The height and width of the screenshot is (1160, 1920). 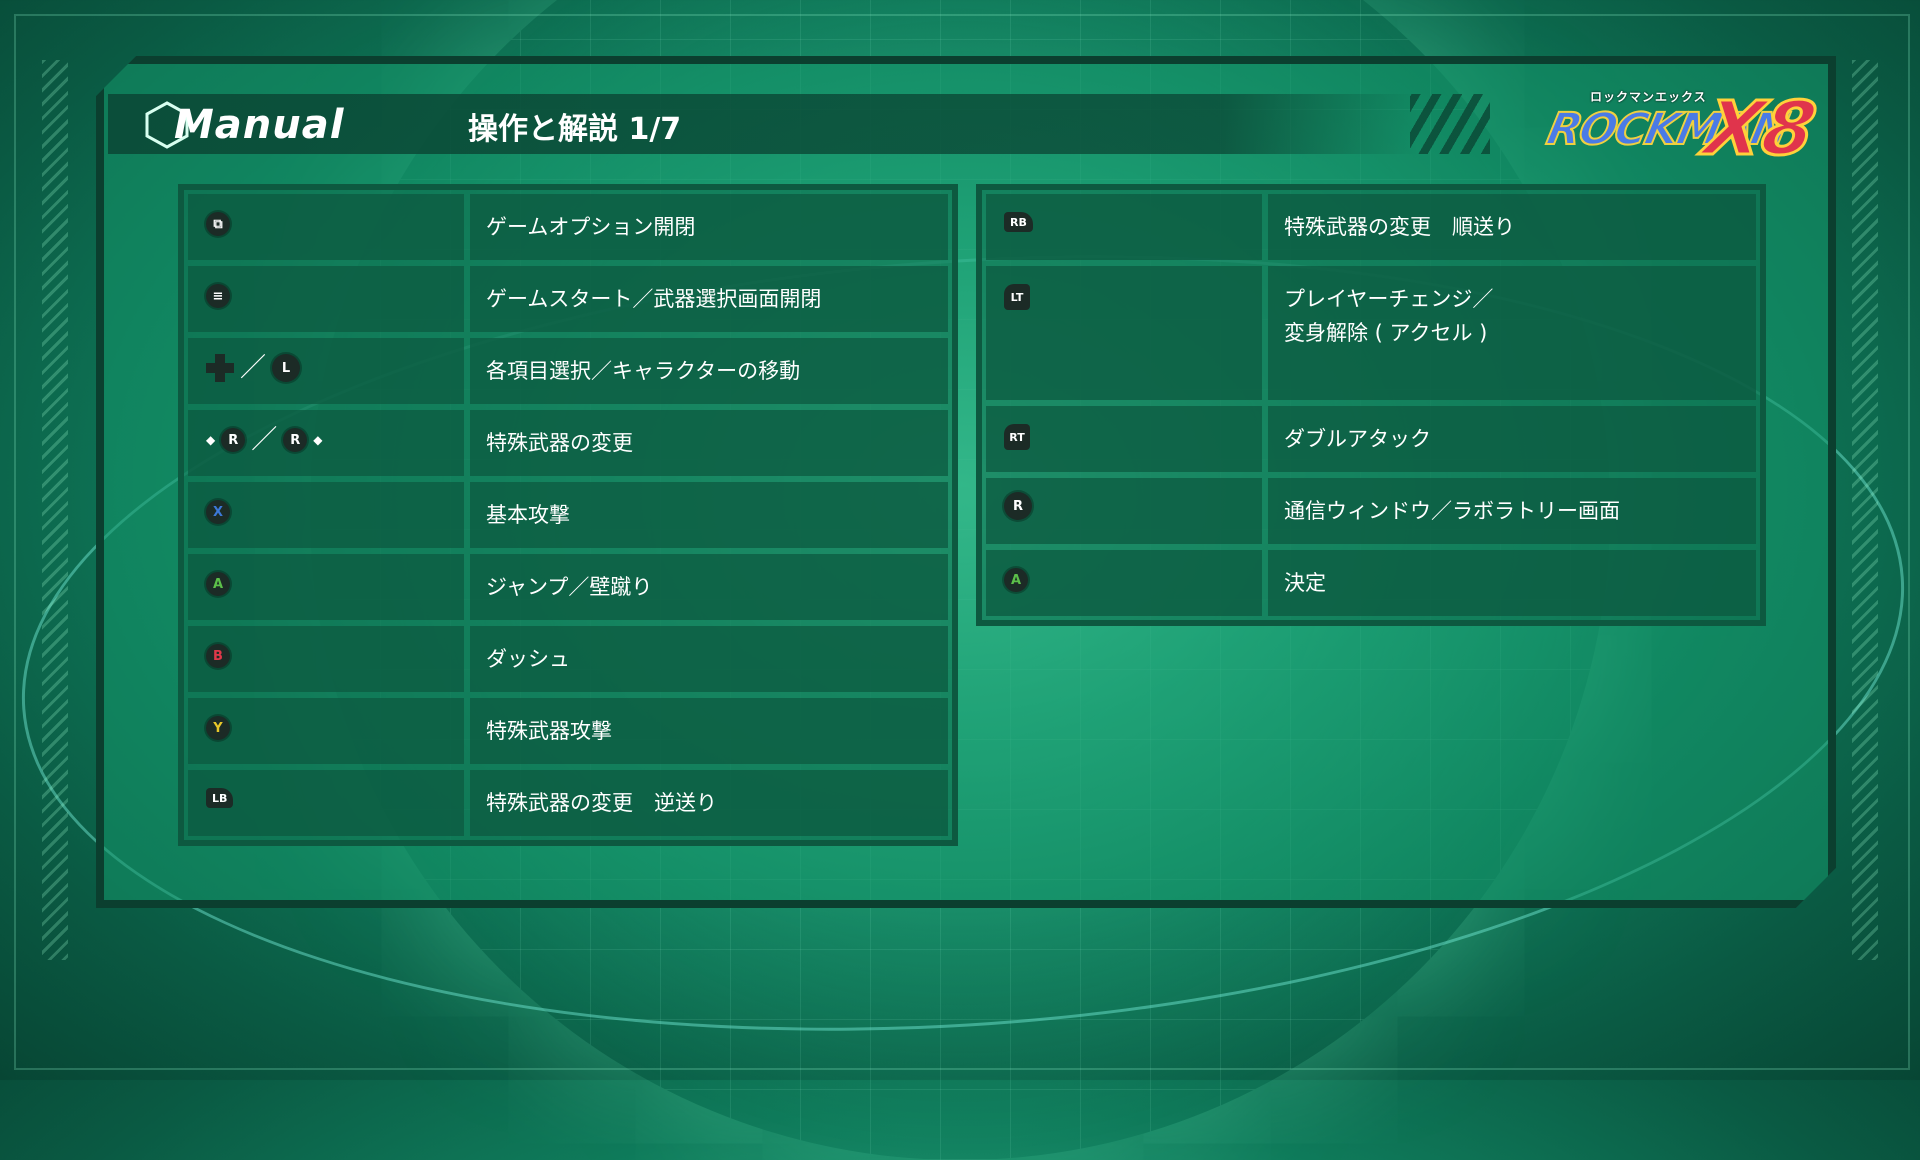 I want to click on control-row: R 通信ウィンドウ／ラボラトリー画面, so click(x=1371, y=511).